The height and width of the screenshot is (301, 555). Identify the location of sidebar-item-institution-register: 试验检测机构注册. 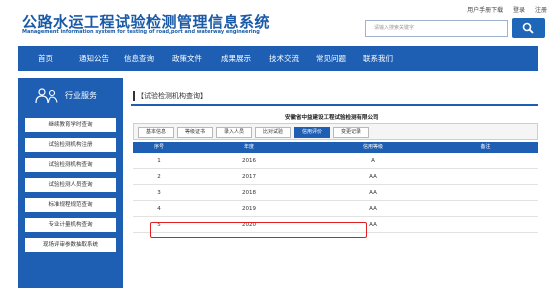
(70, 145).